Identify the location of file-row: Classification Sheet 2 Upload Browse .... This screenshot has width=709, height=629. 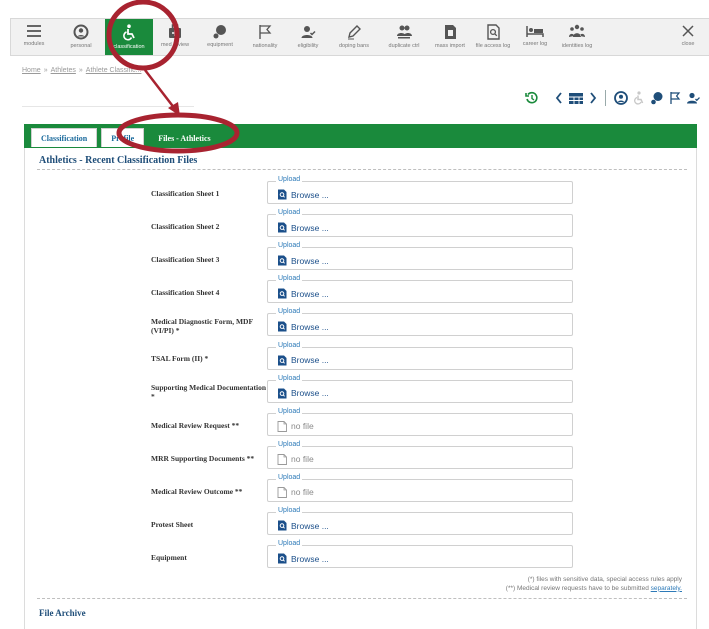
(361, 226).